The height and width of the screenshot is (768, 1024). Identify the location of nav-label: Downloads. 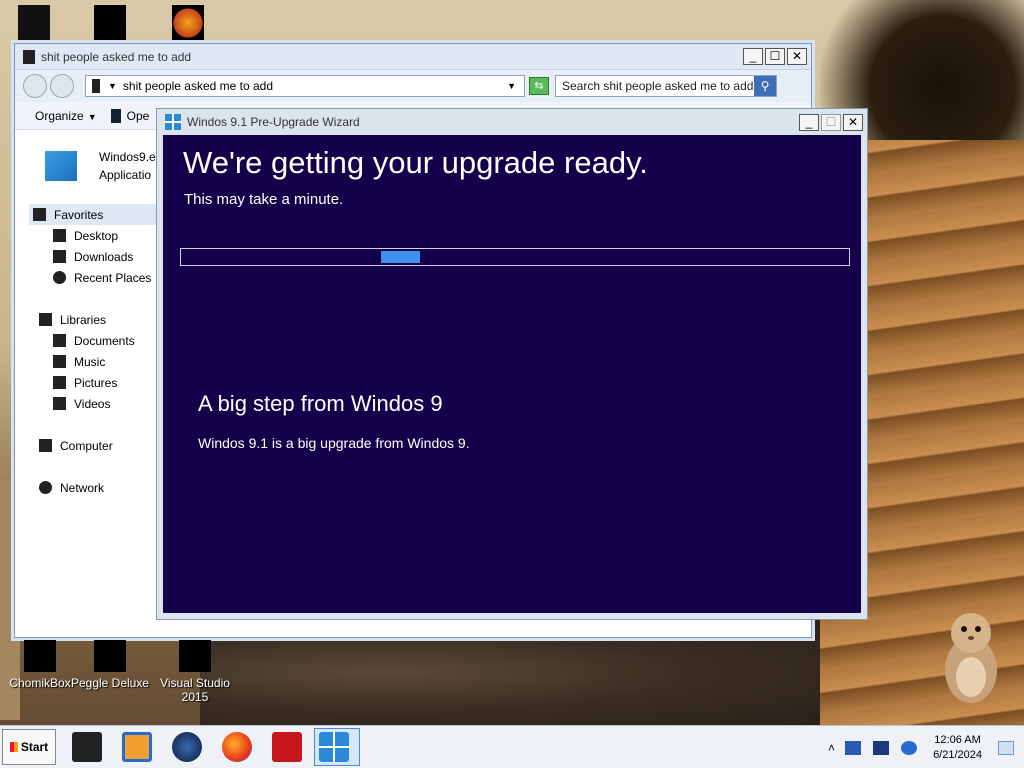
(104, 256).